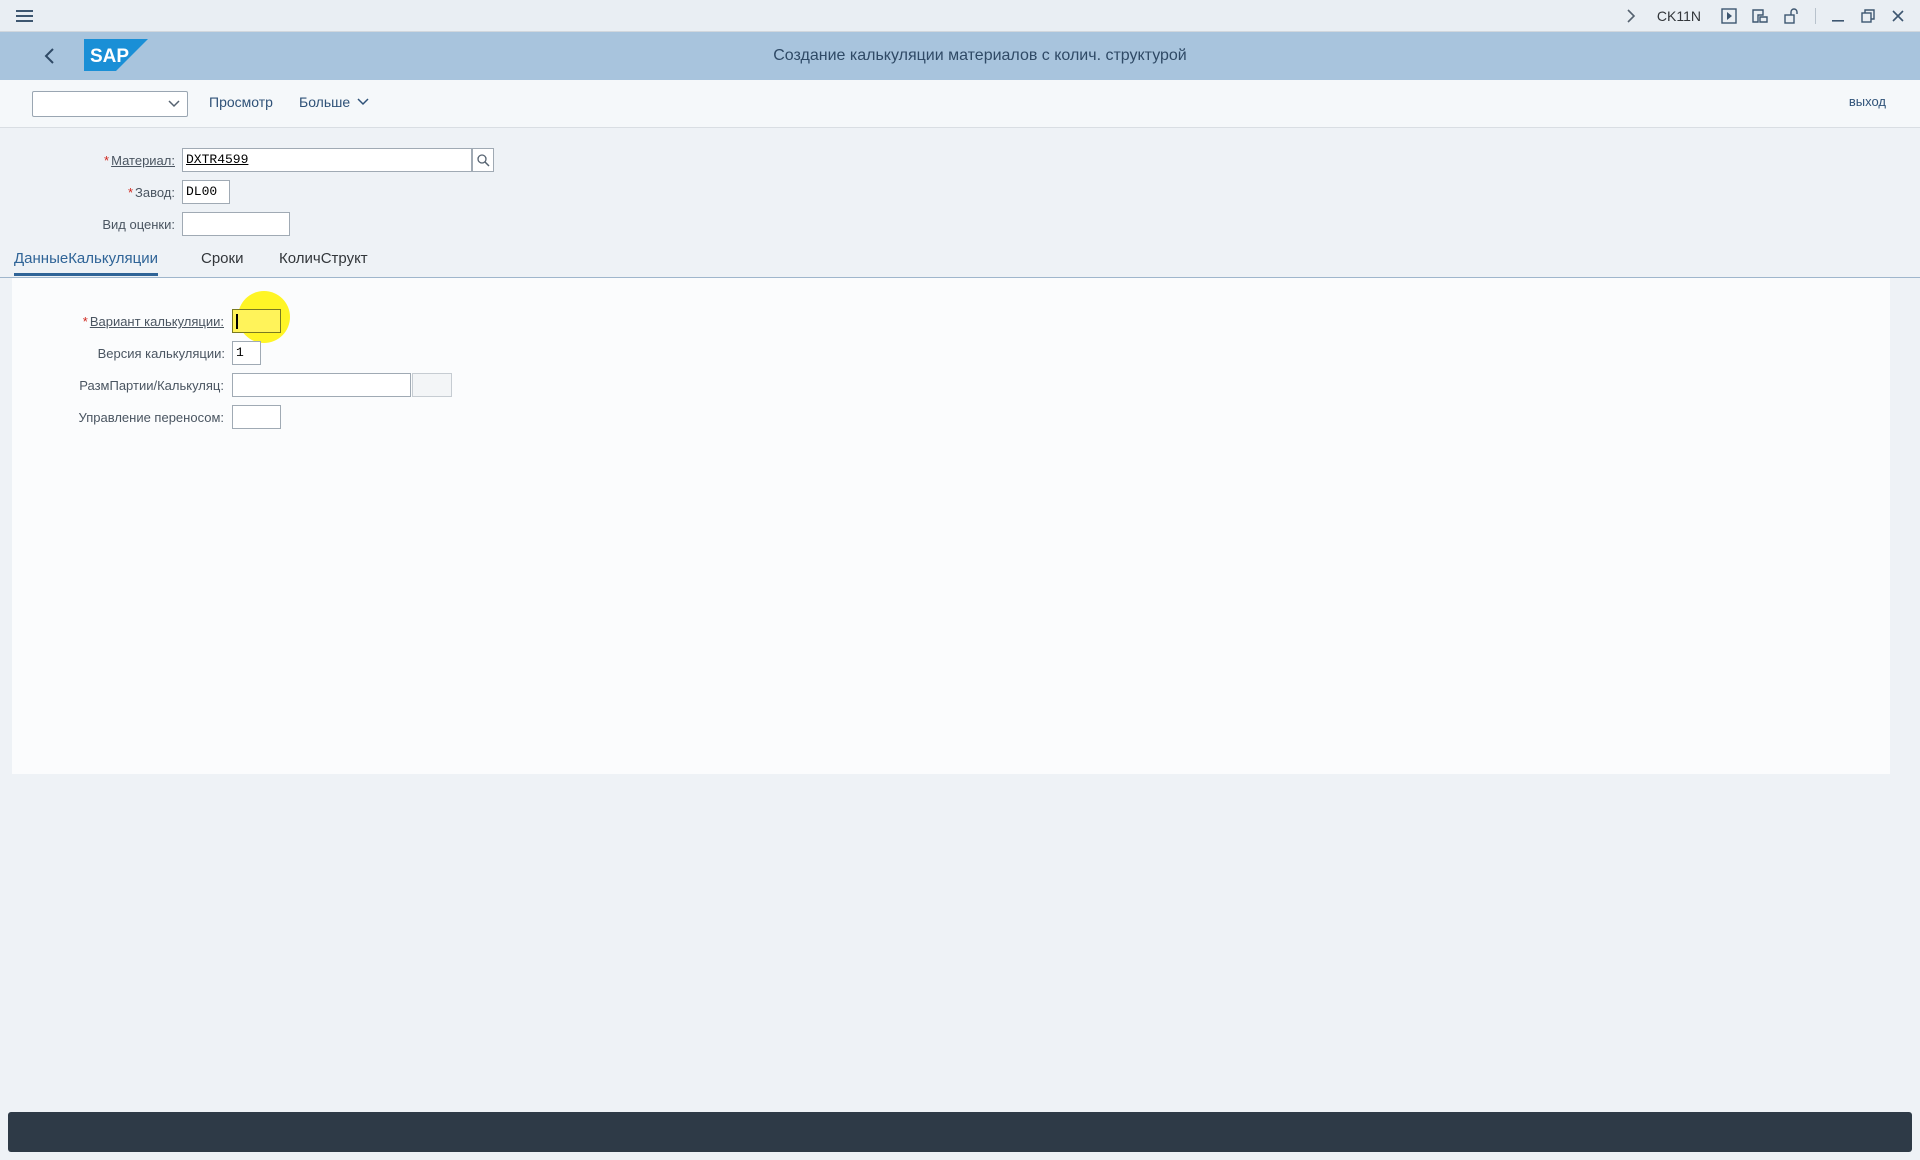  What do you see at coordinates (960, 104) in the screenshot?
I see `application-toolbar: Просмотр Больше выход` at bounding box center [960, 104].